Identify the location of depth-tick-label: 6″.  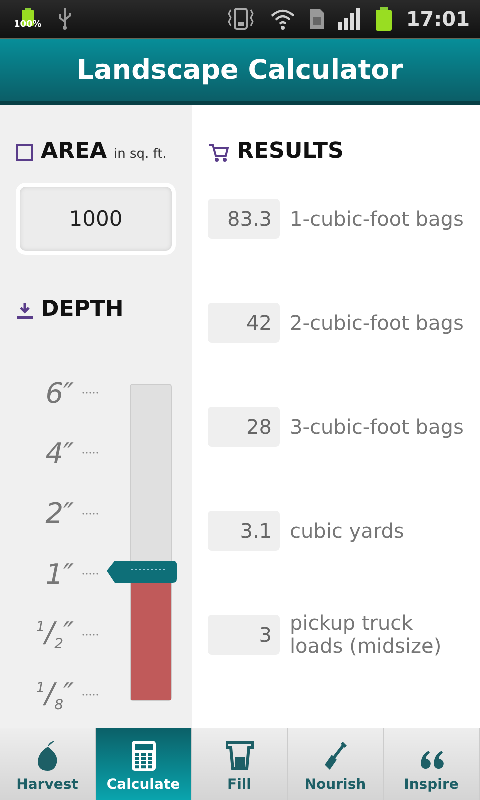
(60, 393).